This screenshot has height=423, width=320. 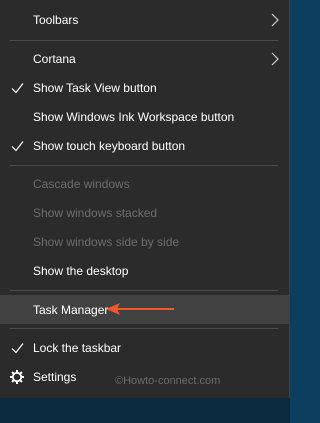 I want to click on menu-item-label: Show Task View button, so click(x=95, y=87).